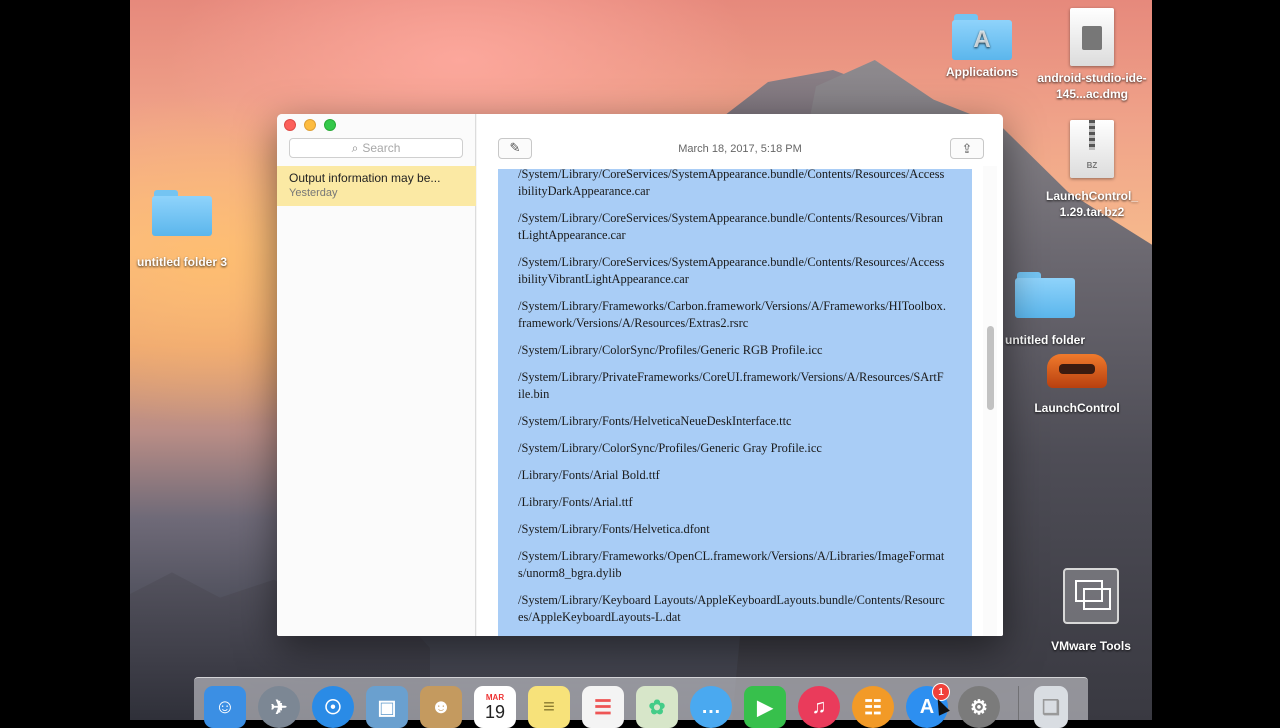 Image resolution: width=1280 pixels, height=728 pixels. What do you see at coordinates (313, 193) in the screenshot?
I see `note-date: Yesterday` at bounding box center [313, 193].